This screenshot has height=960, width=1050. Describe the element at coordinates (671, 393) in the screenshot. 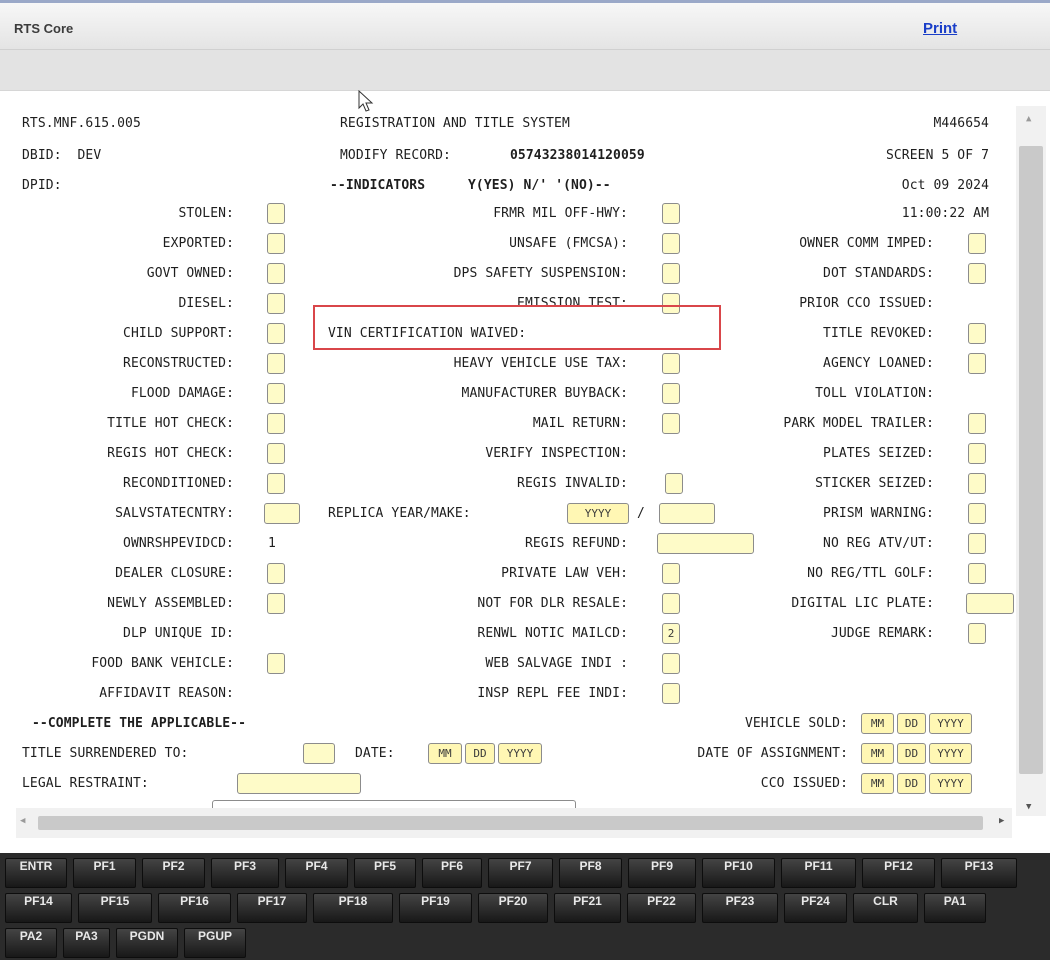

I see `manufacturer-buyback-field` at that location.